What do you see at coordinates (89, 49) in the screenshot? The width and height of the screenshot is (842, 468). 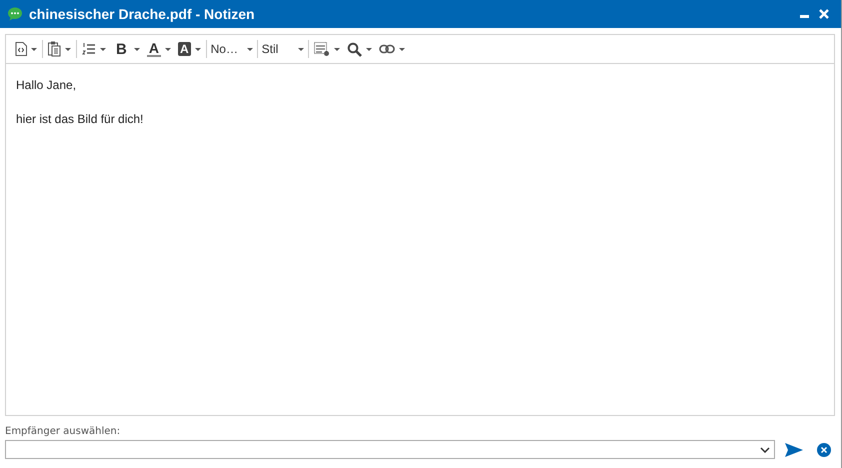 I see `numbered-list-icon` at bounding box center [89, 49].